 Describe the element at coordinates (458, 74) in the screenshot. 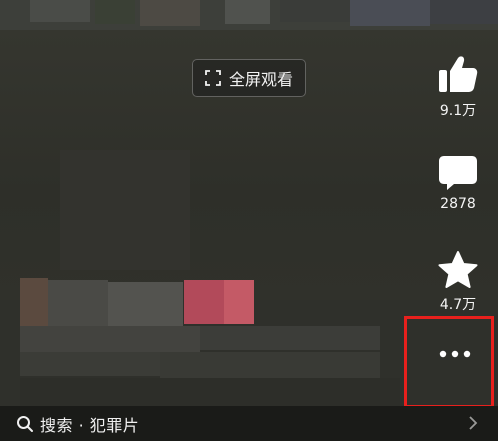

I see `thumbs-up-icon` at that location.